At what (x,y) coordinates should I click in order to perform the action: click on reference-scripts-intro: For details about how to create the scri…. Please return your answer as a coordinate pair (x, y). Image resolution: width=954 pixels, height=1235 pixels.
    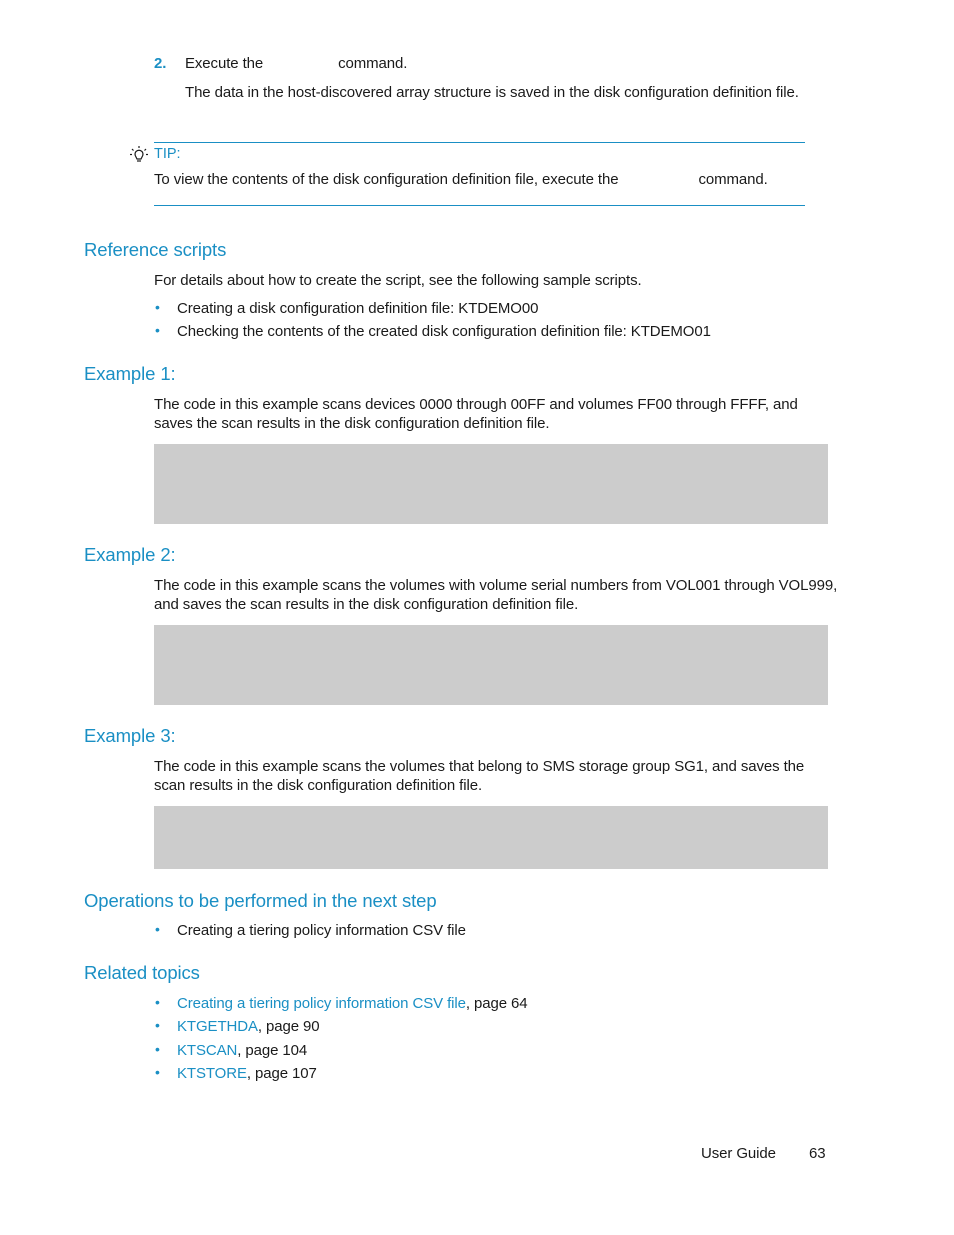
    Looking at the image, I should click on (398, 280).